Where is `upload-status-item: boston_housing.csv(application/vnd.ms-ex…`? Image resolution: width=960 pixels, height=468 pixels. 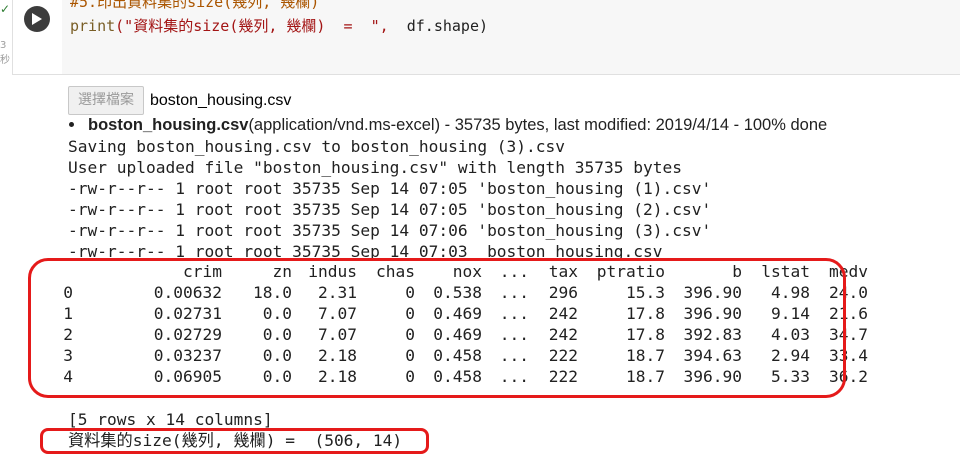
upload-status-item: boston_housing.csv(application/vnd.ms-ex… is located at coordinates (447, 125).